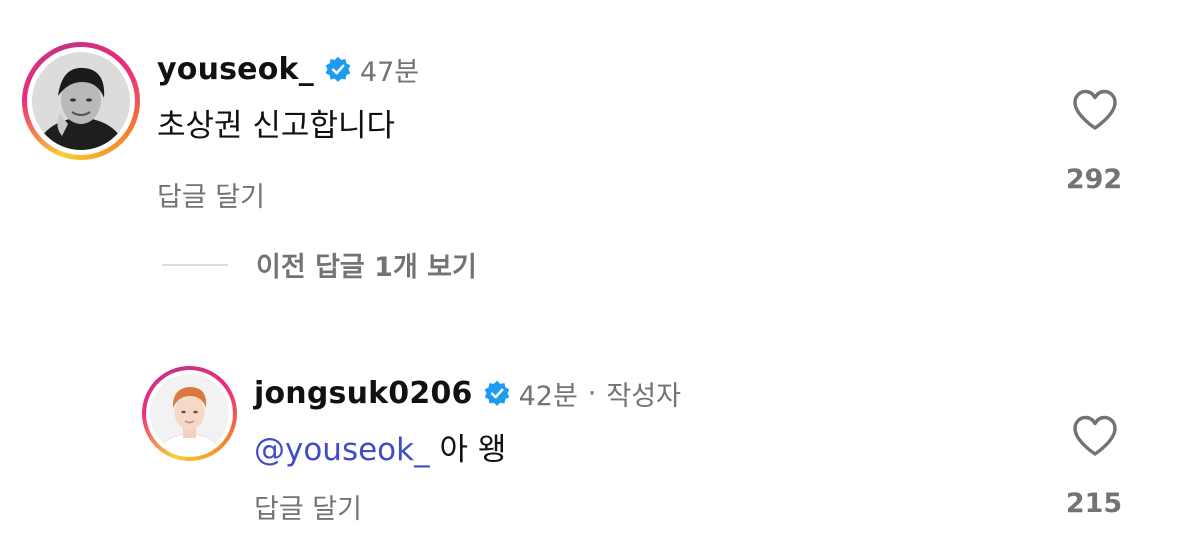 The image size is (1179, 559). I want to click on reply-text: @youseok_ 아 왱, so click(380, 446).